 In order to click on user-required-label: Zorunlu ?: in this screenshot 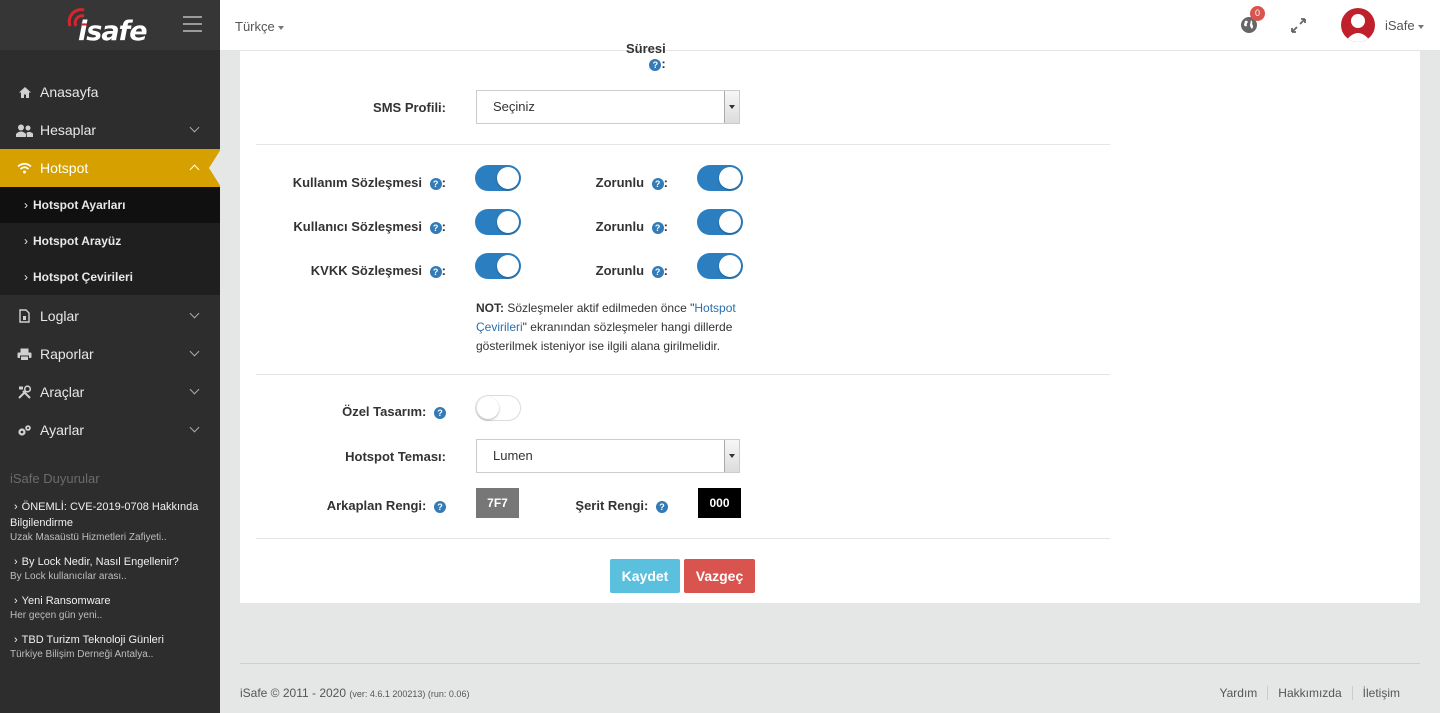, I will do `click(631, 226)`.